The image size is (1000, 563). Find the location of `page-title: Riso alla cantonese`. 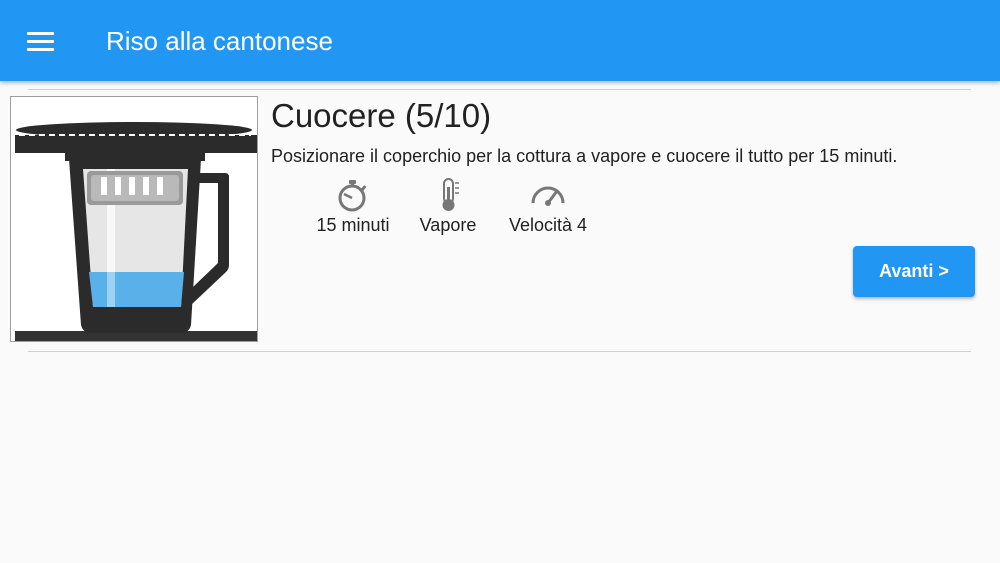

page-title: Riso alla cantonese is located at coordinates (219, 41).